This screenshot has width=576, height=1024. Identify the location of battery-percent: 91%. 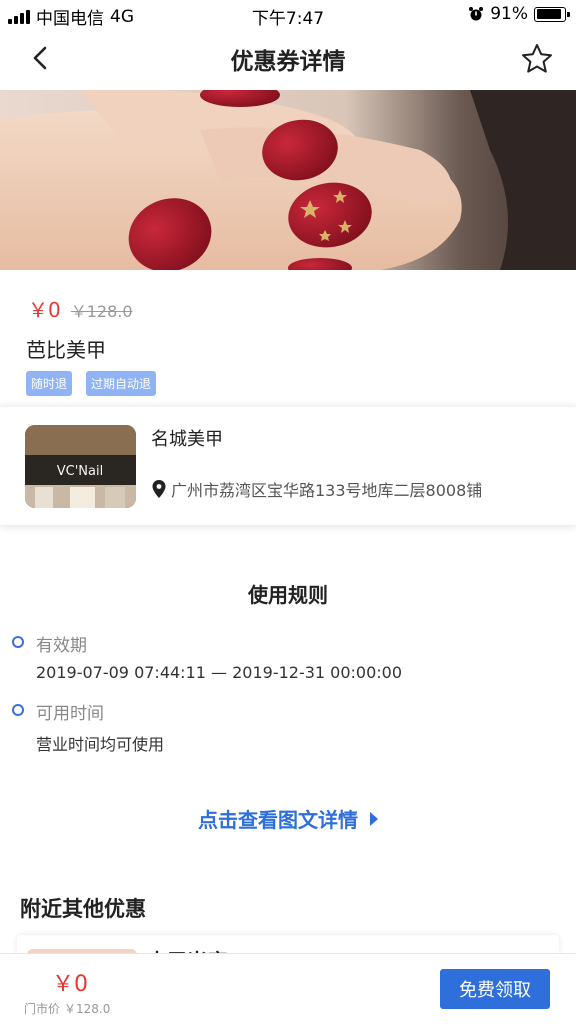
(509, 14).